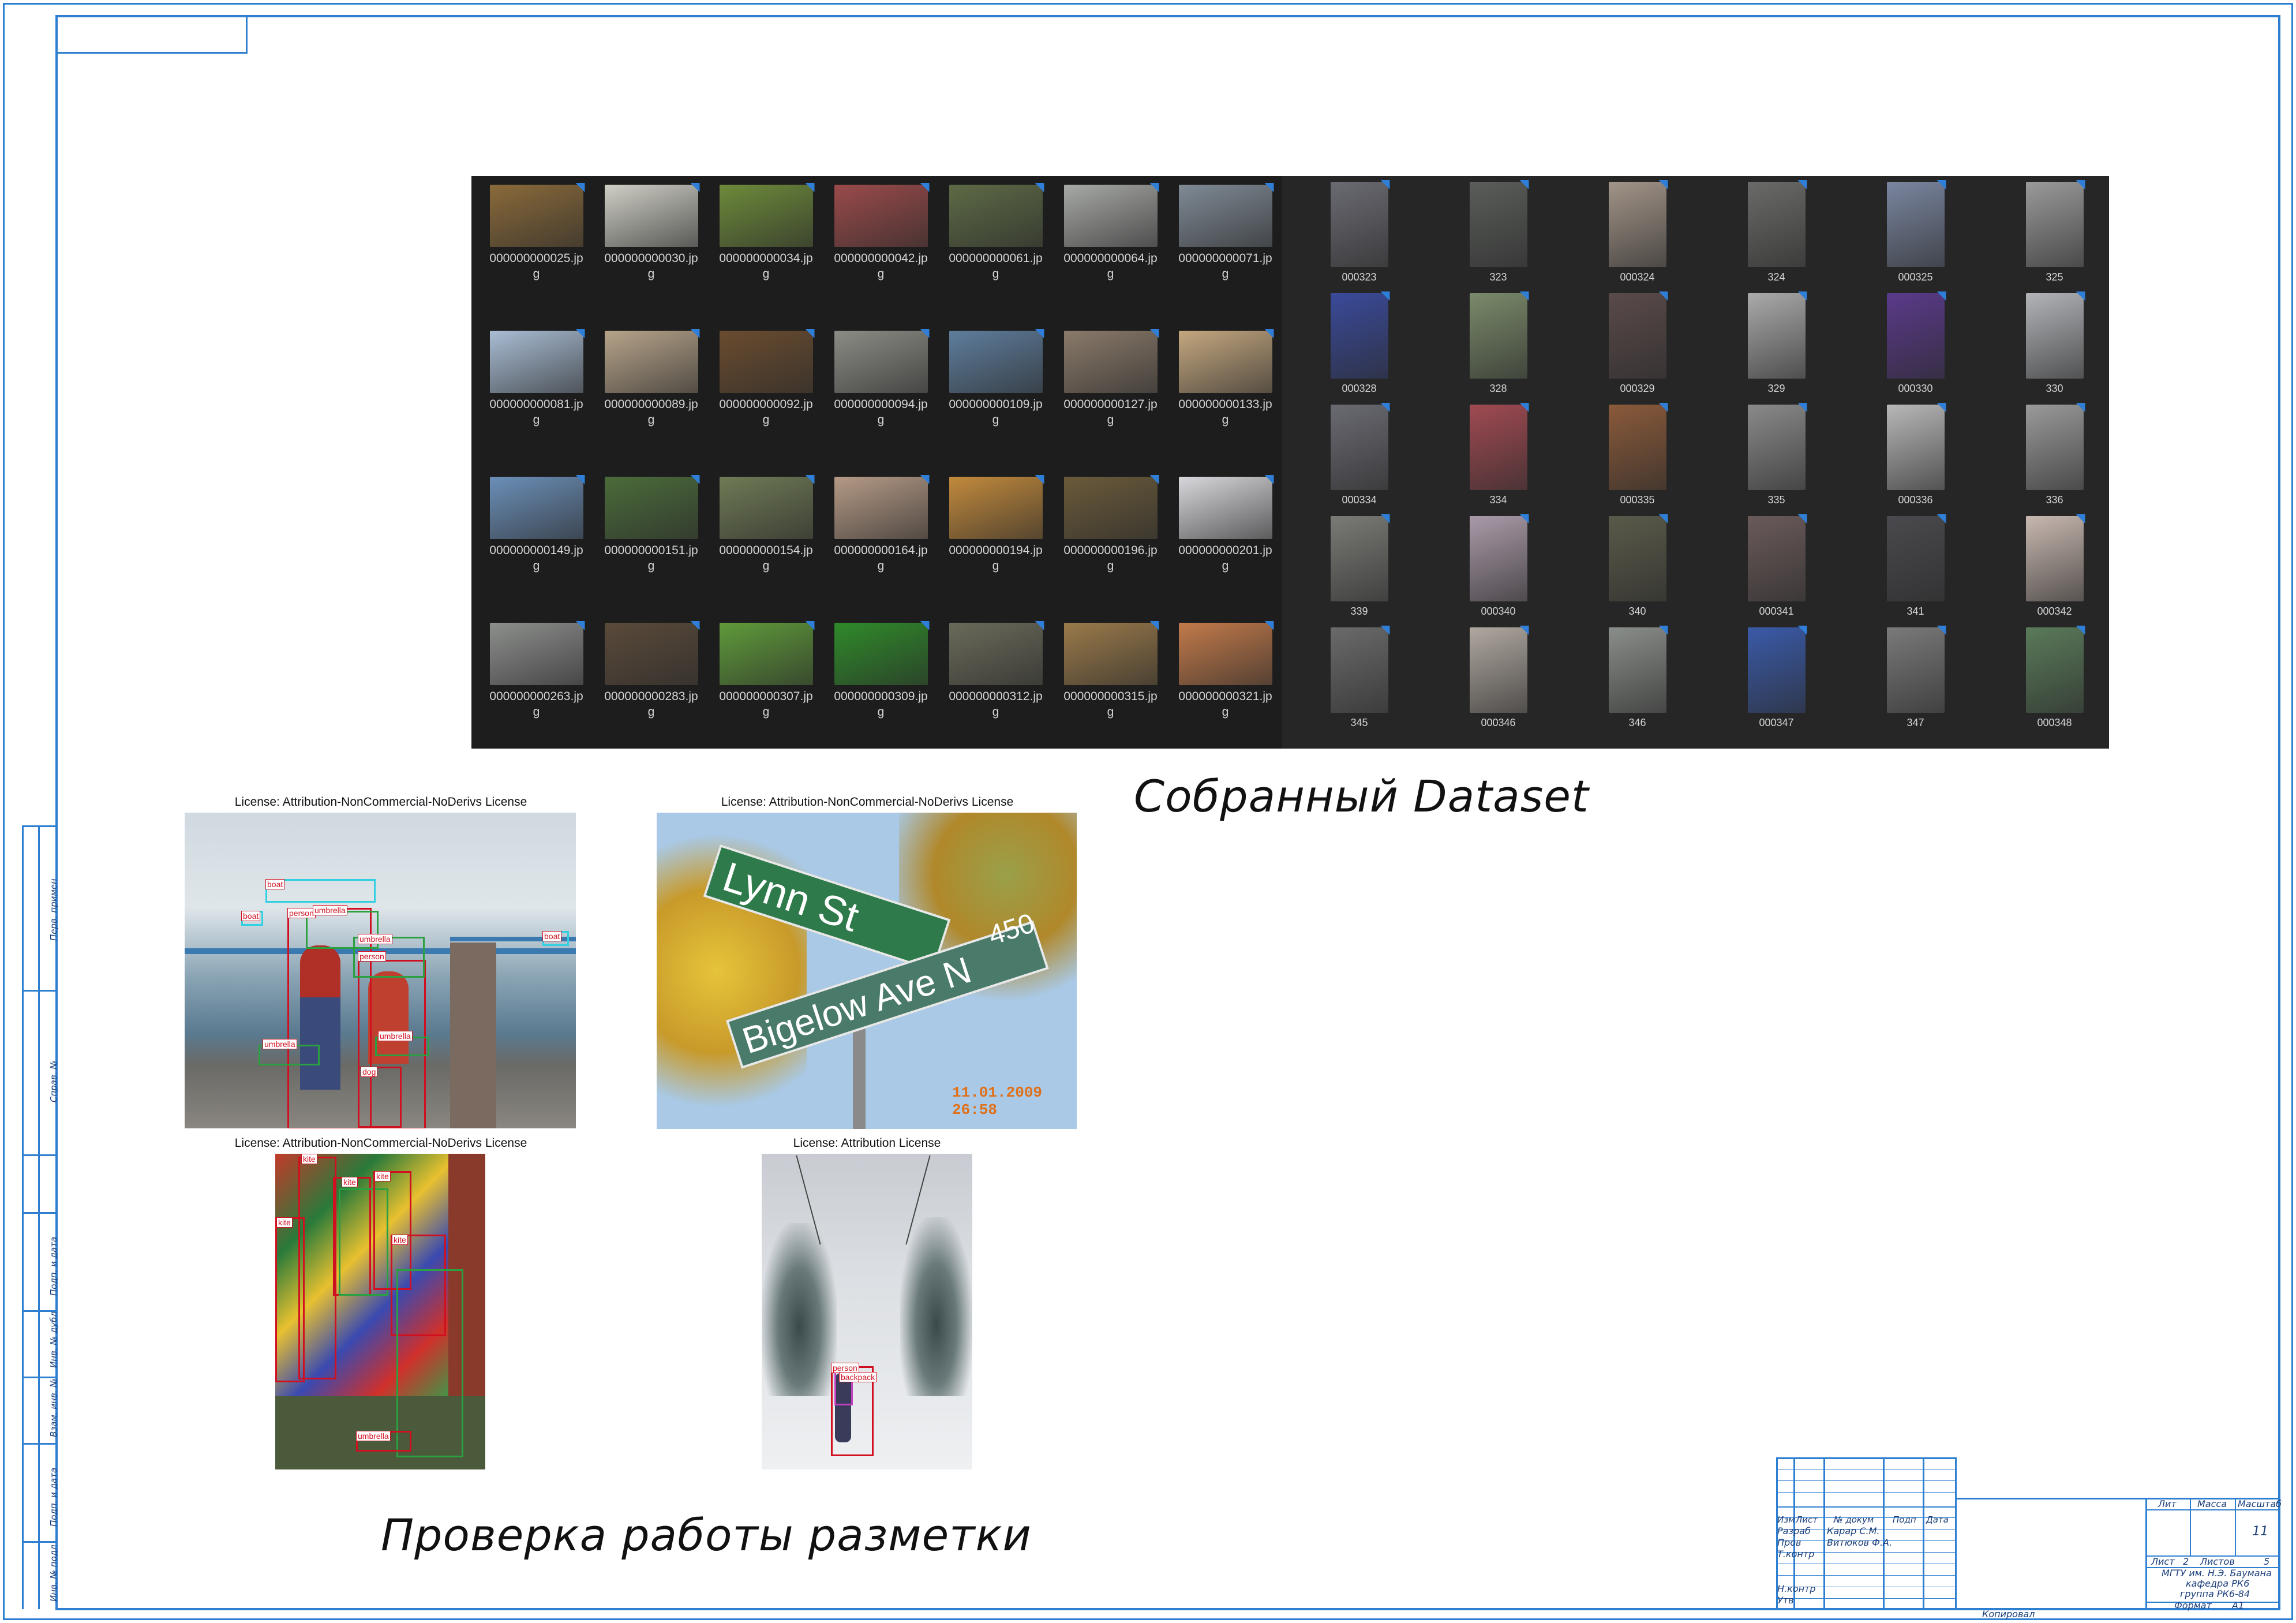 The width and height of the screenshot is (2296, 1623). I want to click on file-name: 000000000196.jpg, so click(1110, 558).